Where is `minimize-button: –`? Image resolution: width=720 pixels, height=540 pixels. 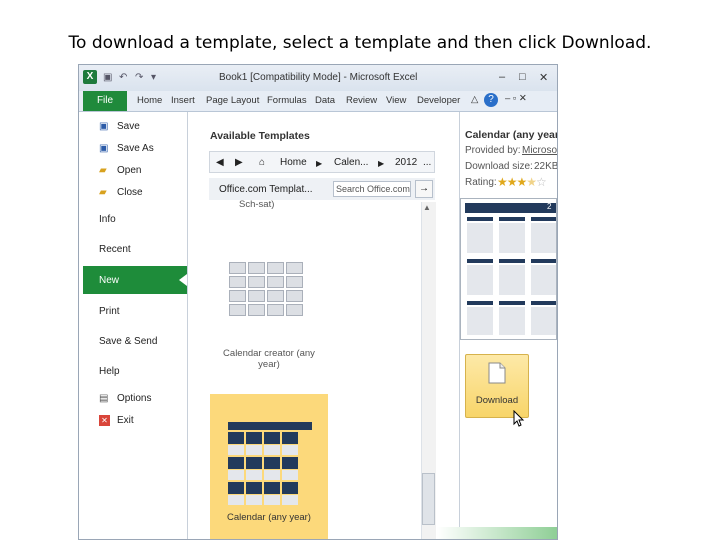
minimize-button: – is located at coordinates (502, 77).